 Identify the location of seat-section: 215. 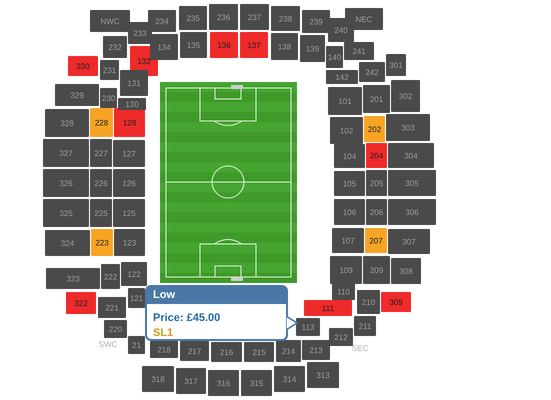
(259, 352).